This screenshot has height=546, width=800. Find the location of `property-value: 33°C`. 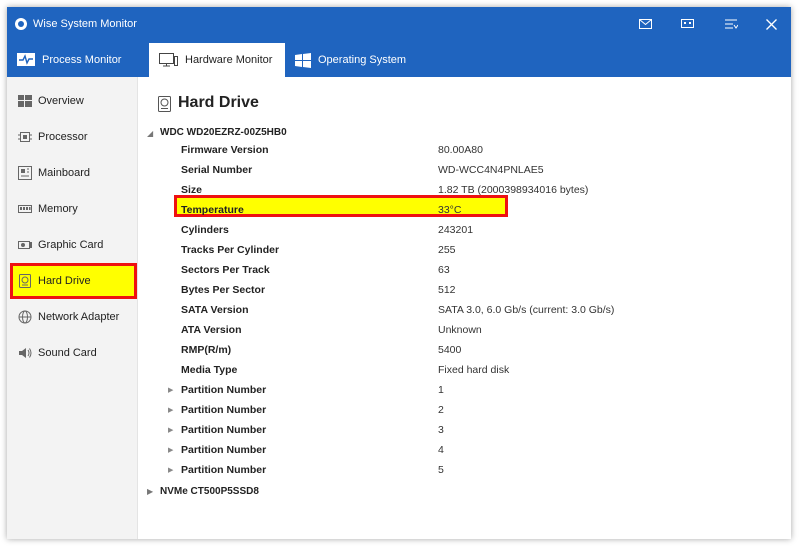

property-value: 33°C is located at coordinates (450, 210).